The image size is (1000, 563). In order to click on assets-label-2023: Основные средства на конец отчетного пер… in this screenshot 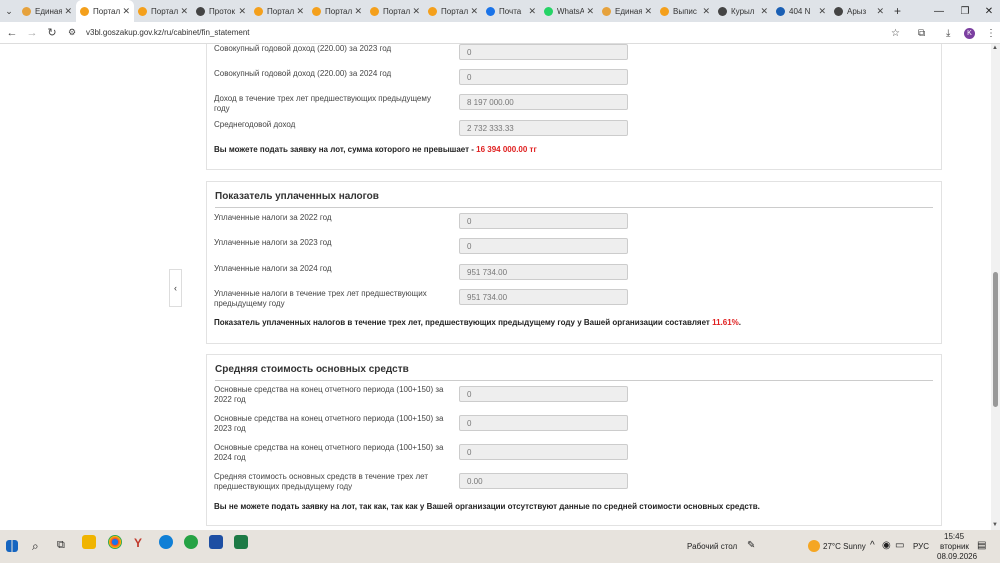, I will do `click(329, 423)`.